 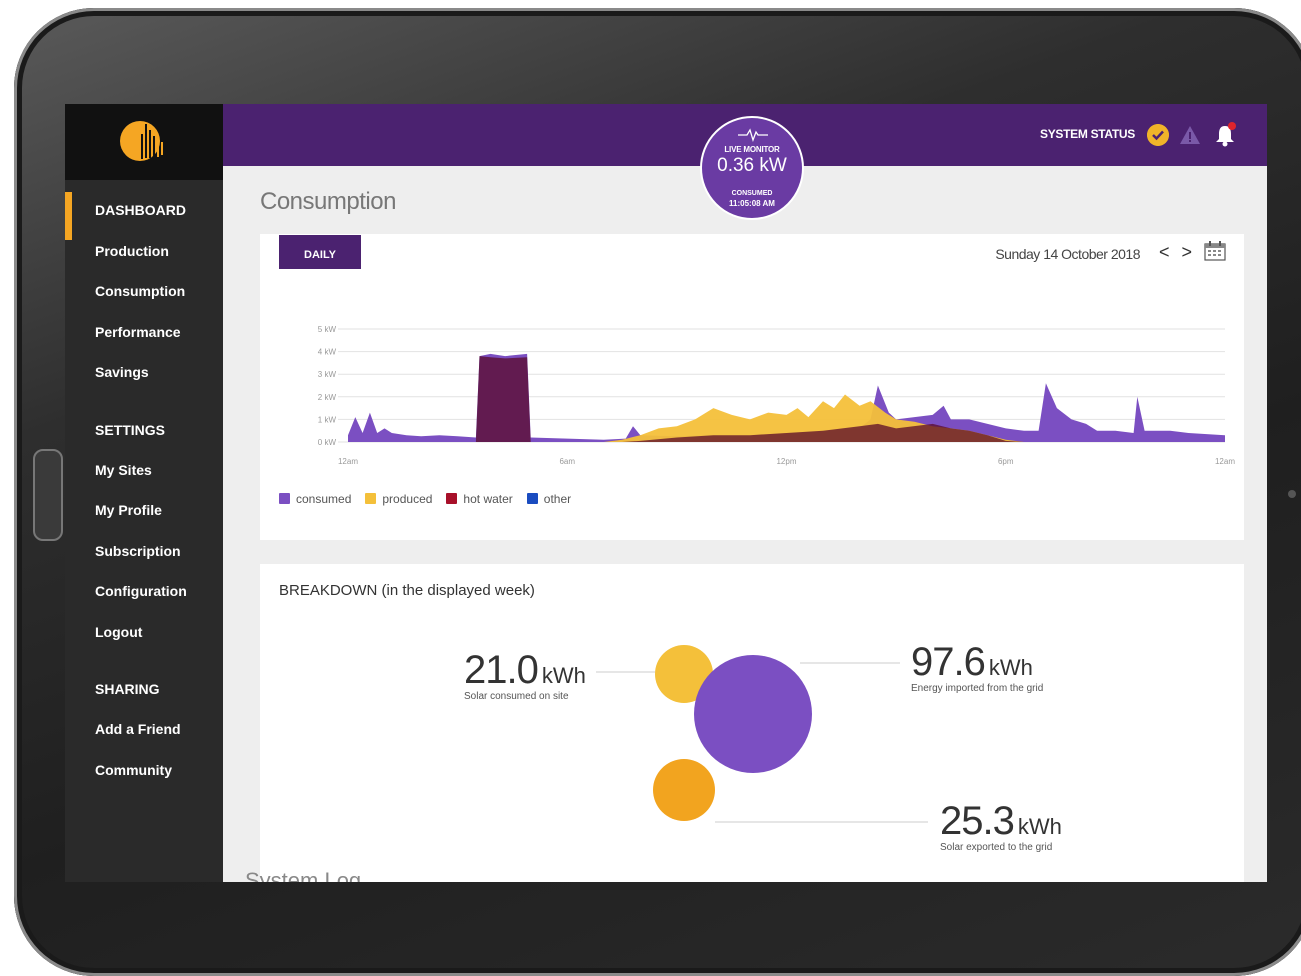 What do you see at coordinates (684, 790) in the screenshot?
I see `bubble-exported` at bounding box center [684, 790].